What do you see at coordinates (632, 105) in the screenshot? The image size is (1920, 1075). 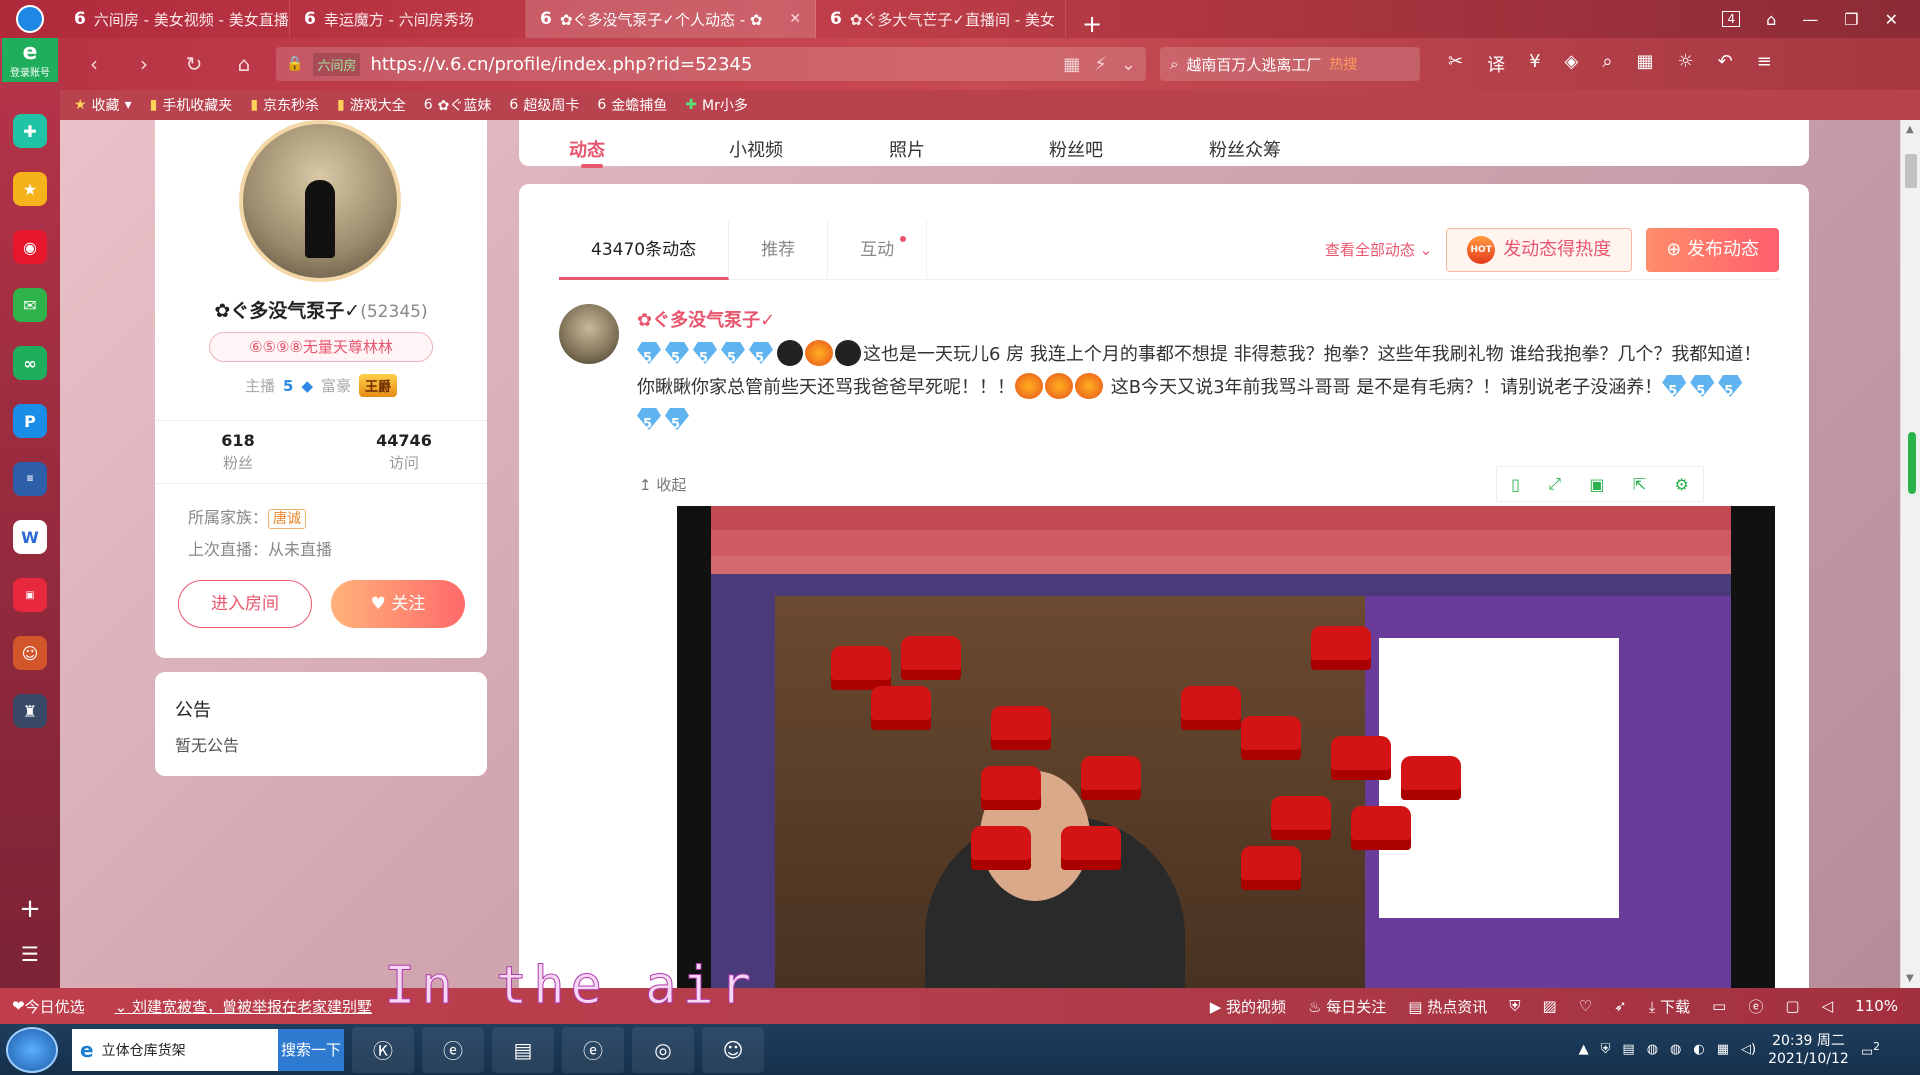 I see `bookmark-item: 6 金蟾捕鱼` at bounding box center [632, 105].